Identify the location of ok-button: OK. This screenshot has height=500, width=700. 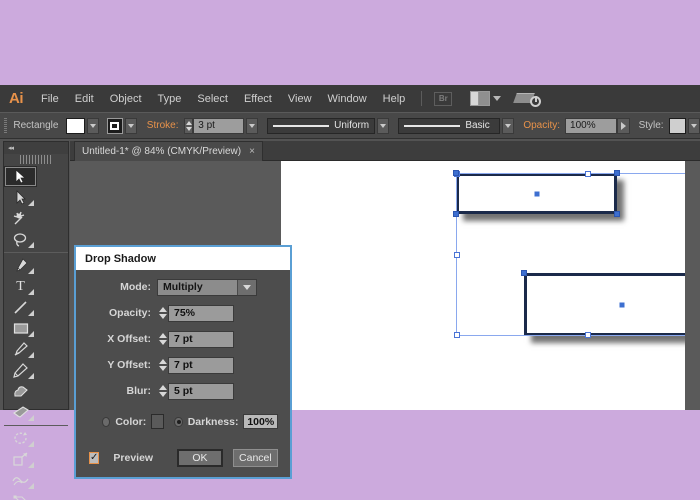
(200, 458).